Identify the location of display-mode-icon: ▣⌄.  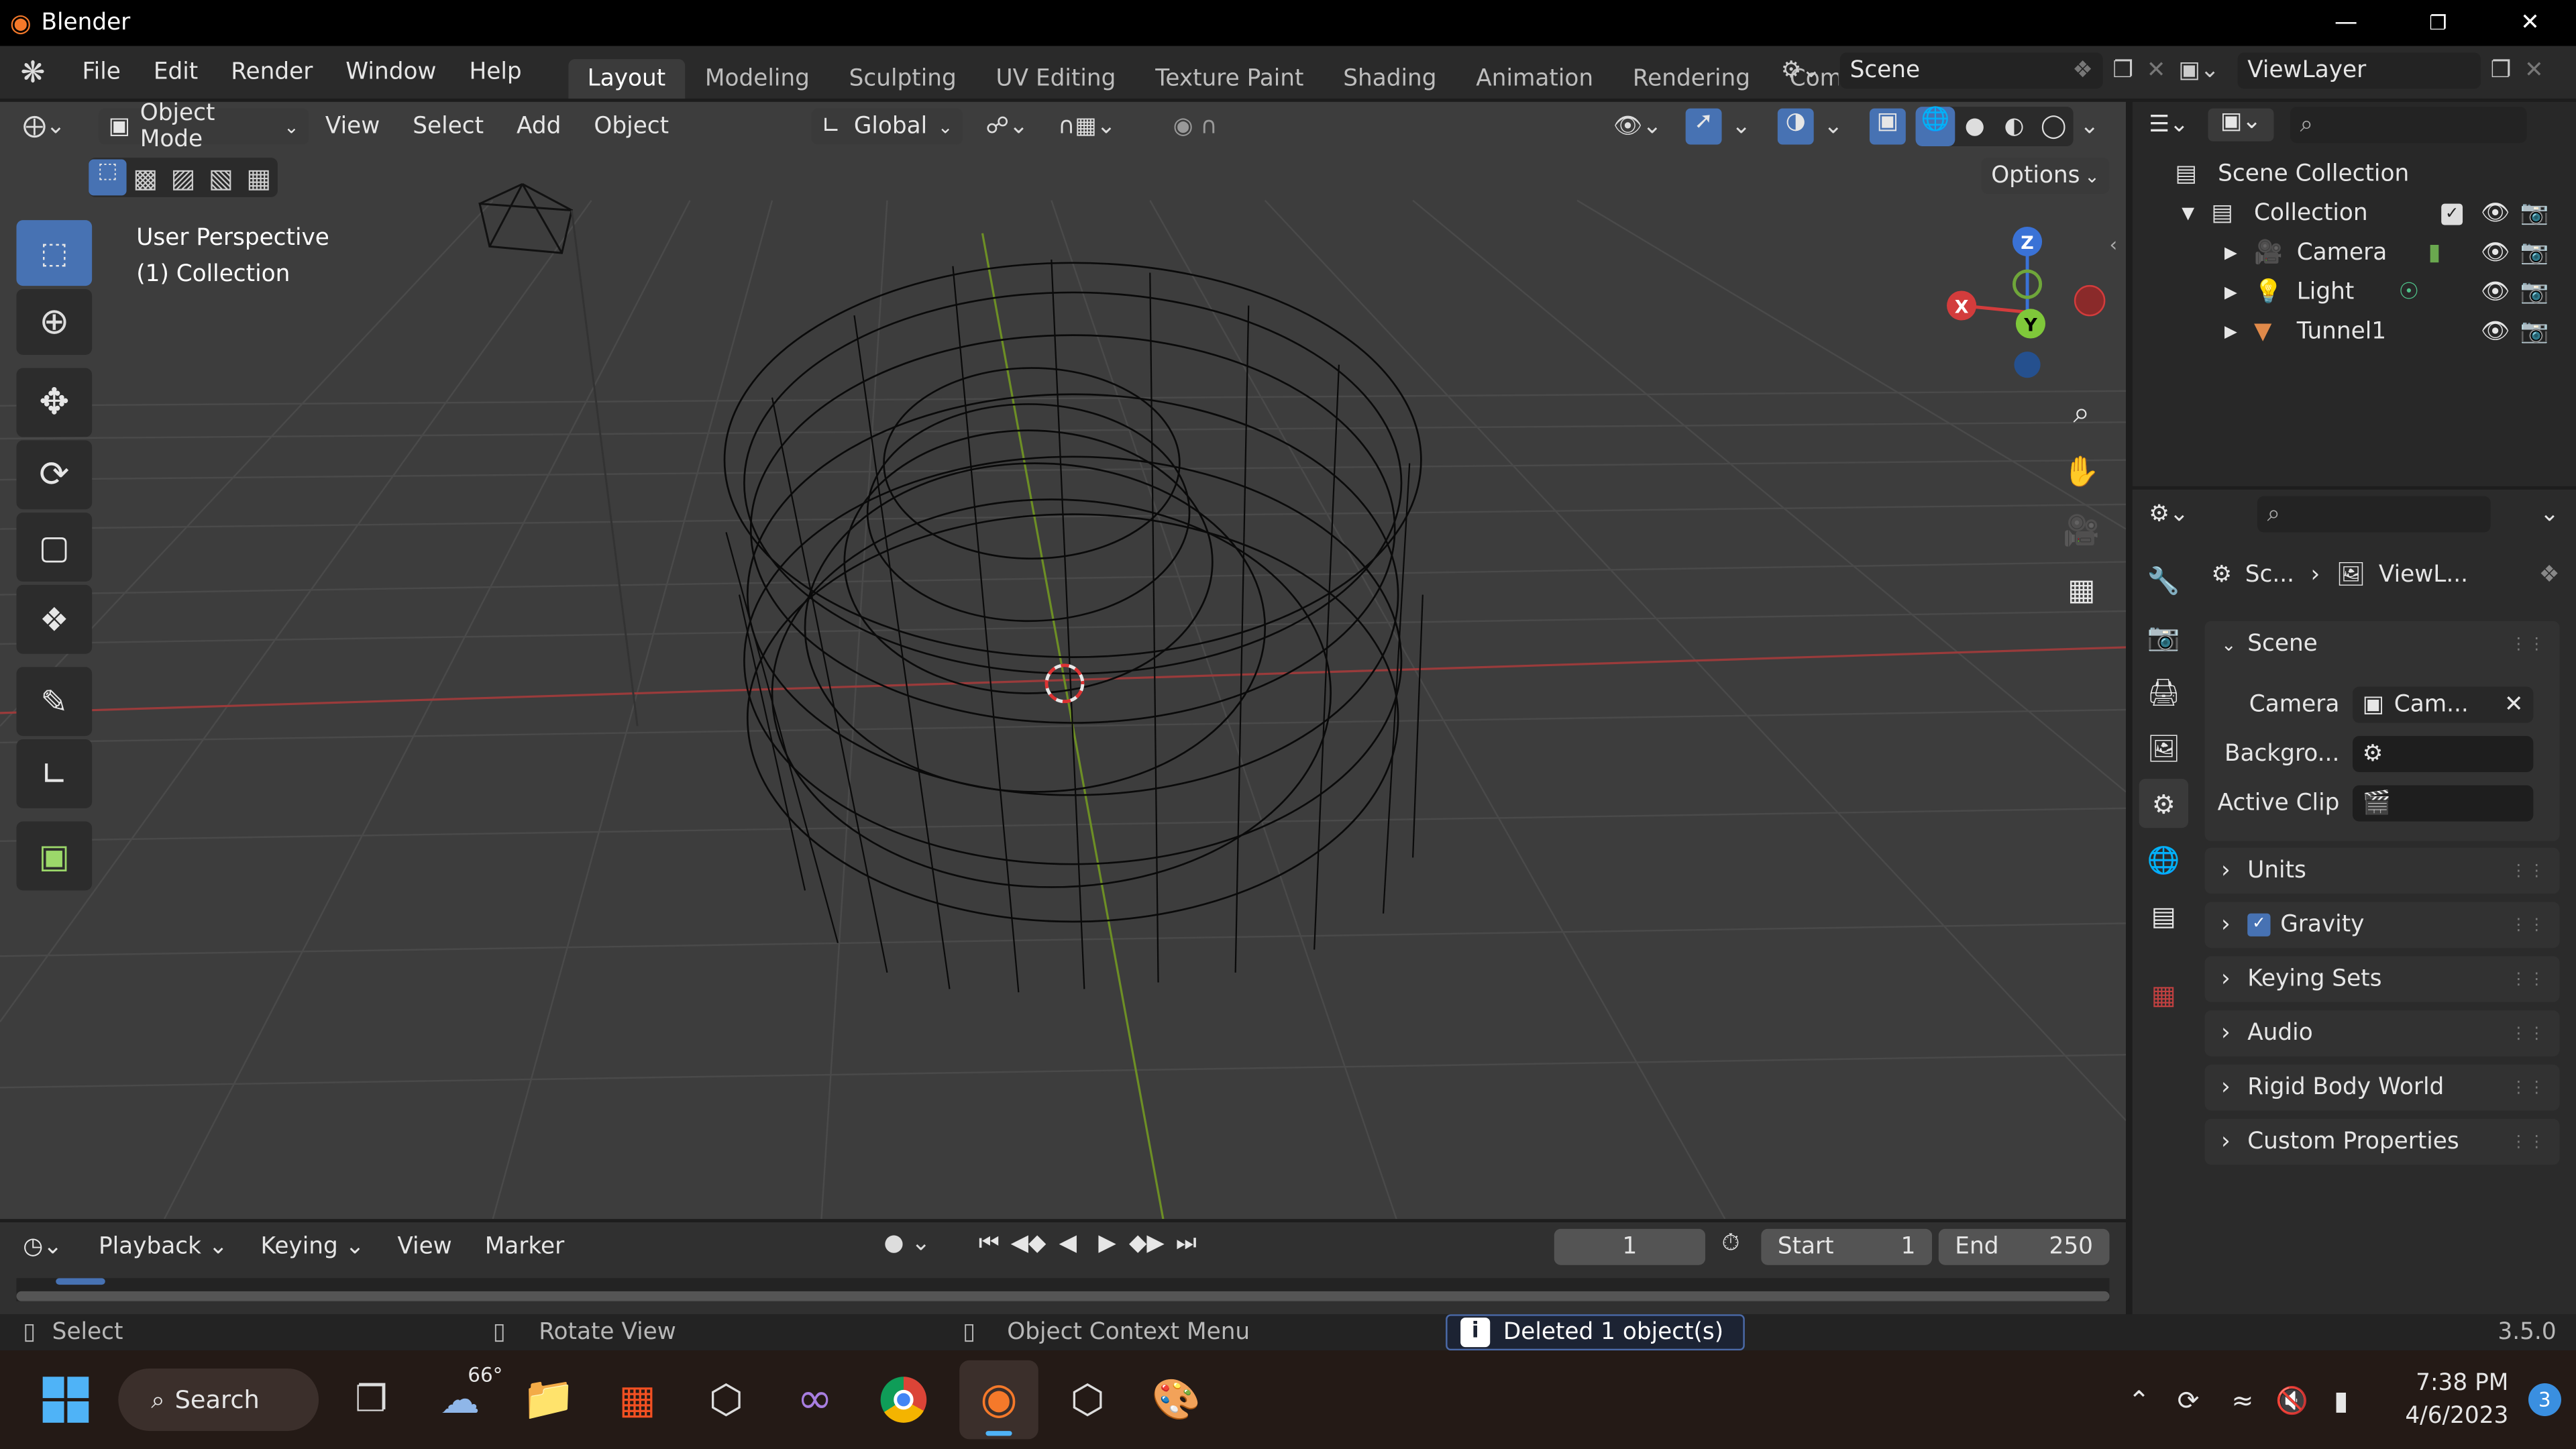
(2241, 125).